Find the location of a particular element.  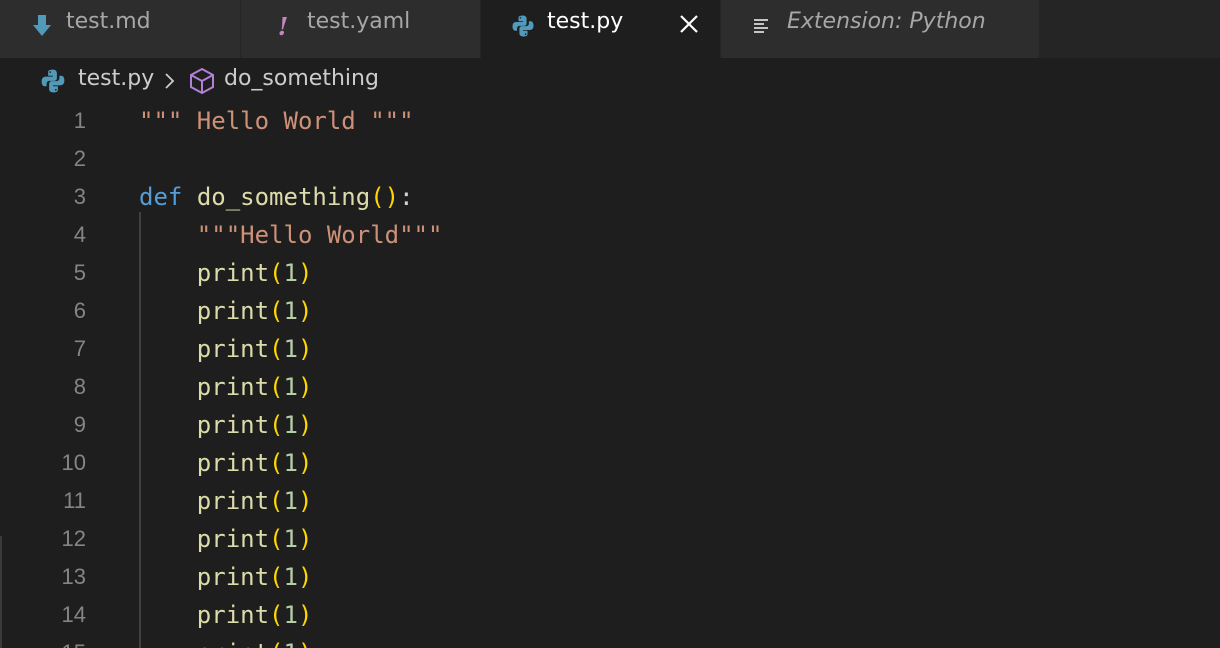

code-token: """ Hello World """ is located at coordinates (276, 121).